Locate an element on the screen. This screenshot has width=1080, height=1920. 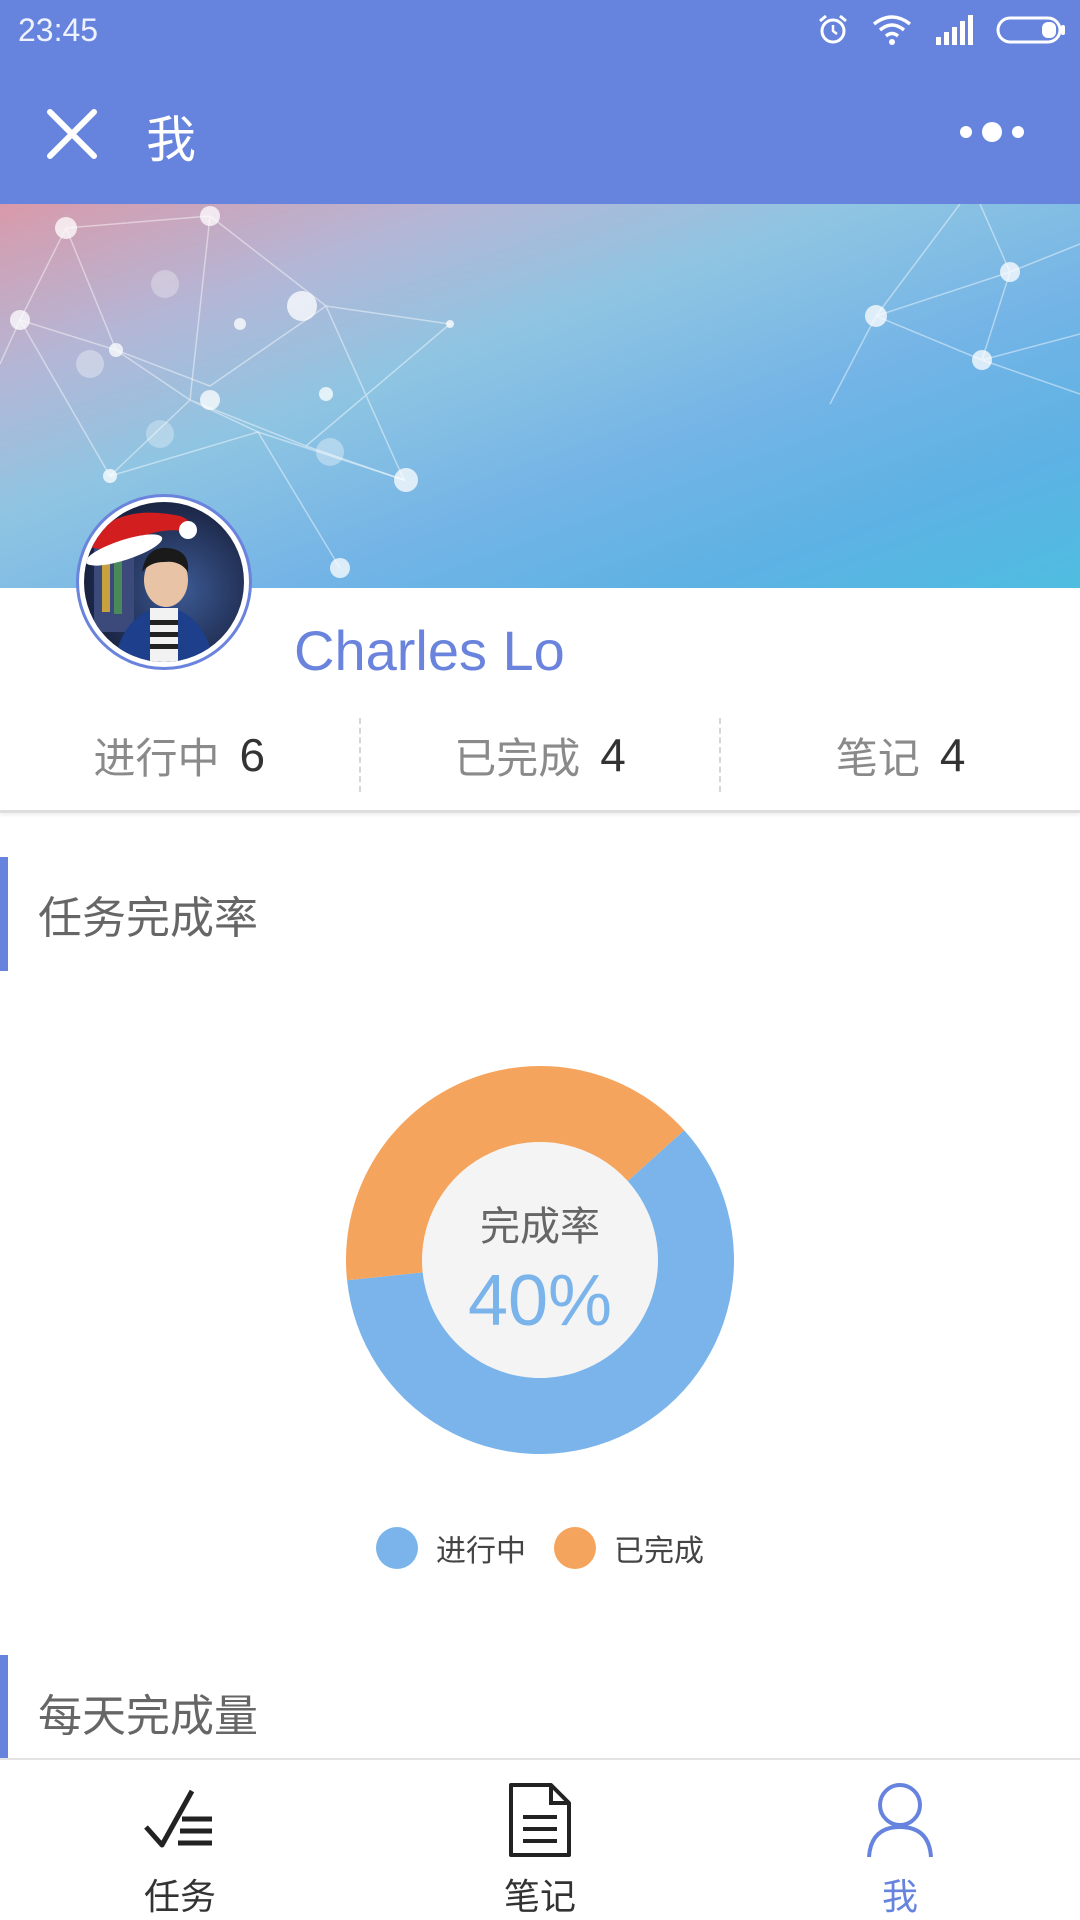
nav-tab-notes: 笔记 is located at coordinates (540, 1840).